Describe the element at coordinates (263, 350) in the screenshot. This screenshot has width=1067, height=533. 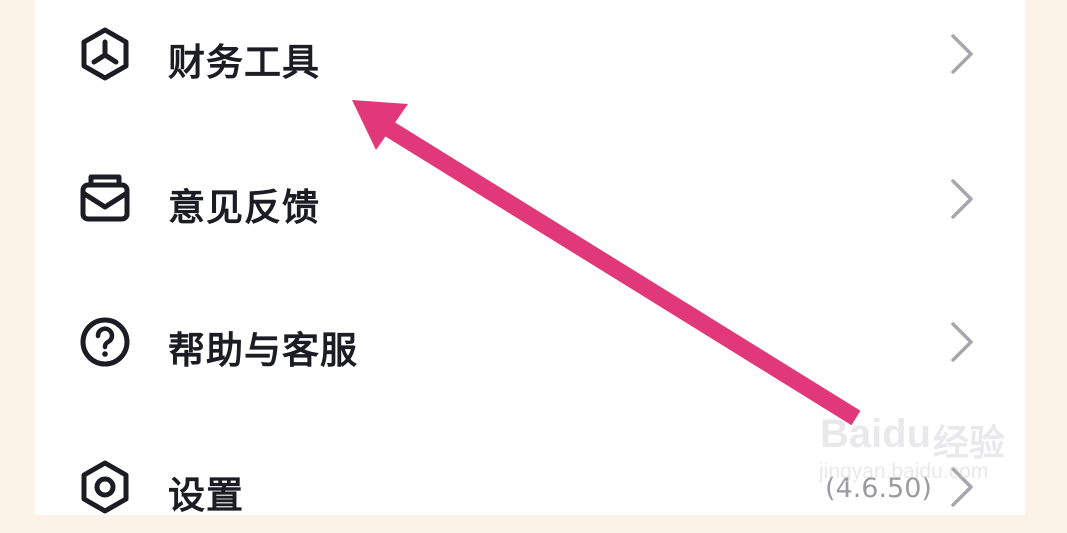
I see `menu-item-label: 帮助与客服` at that location.